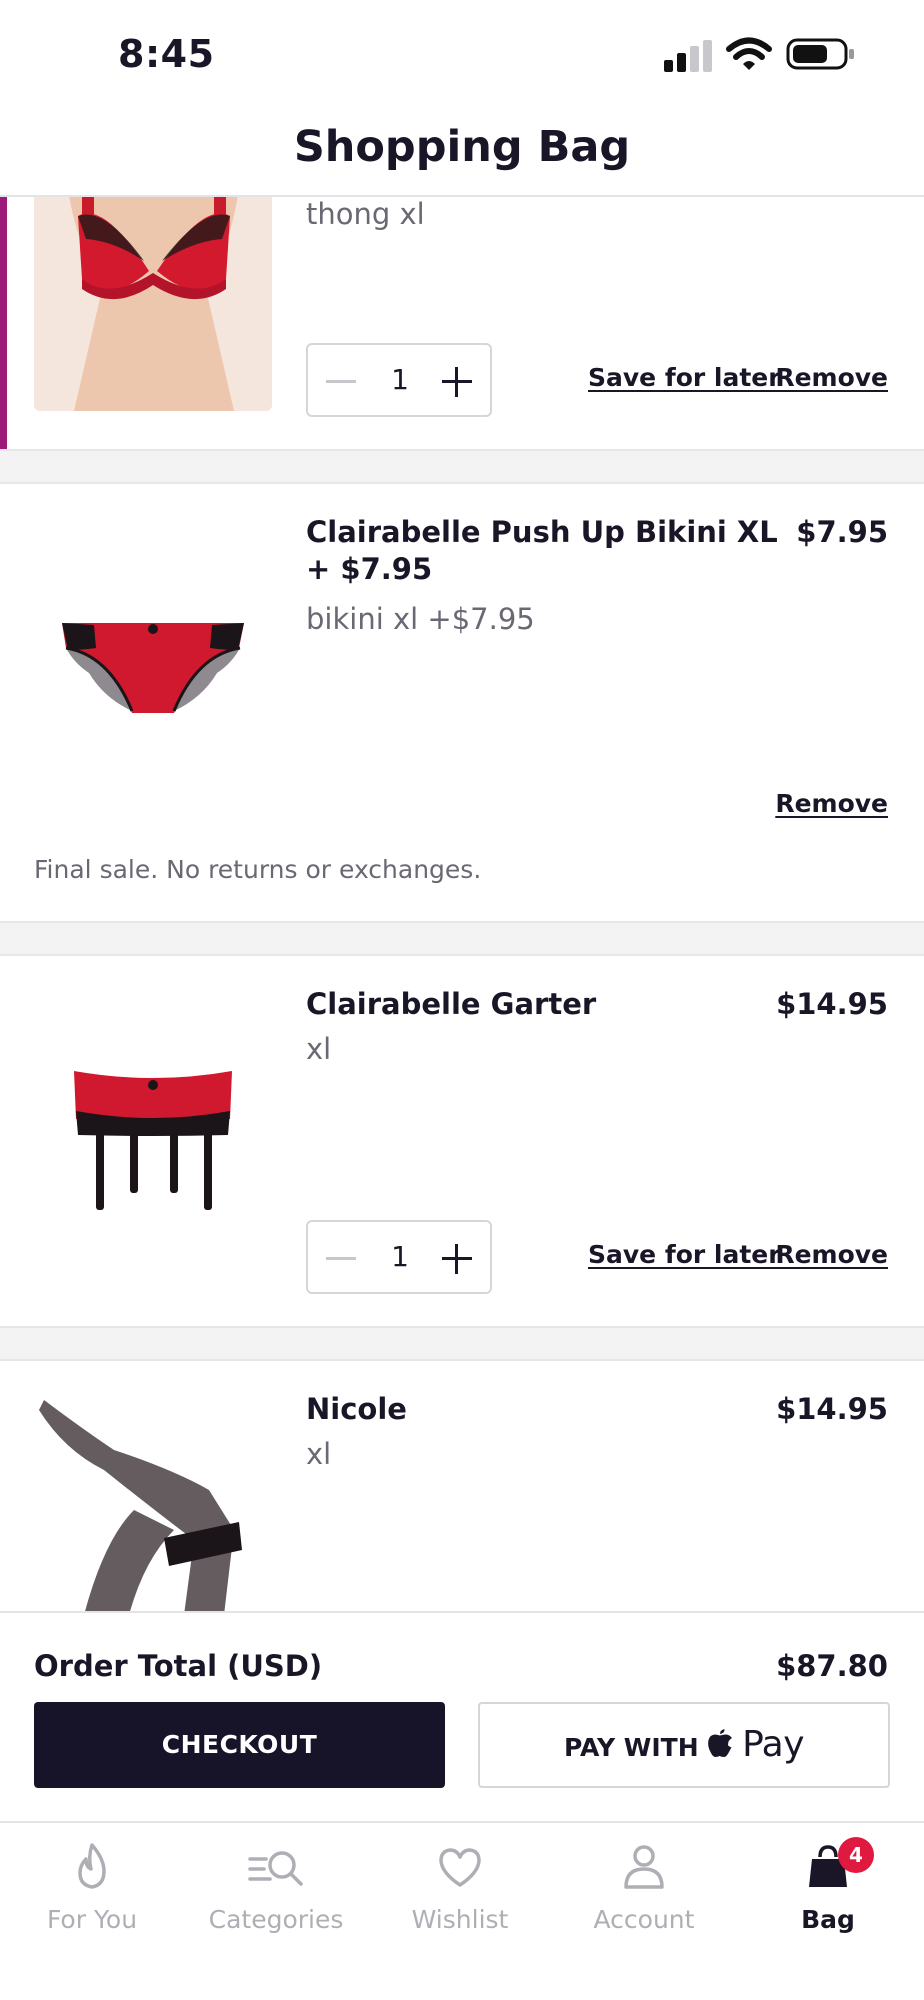 This screenshot has height=2000, width=924. I want to click on product-image-stockings, so click(153, 1501).